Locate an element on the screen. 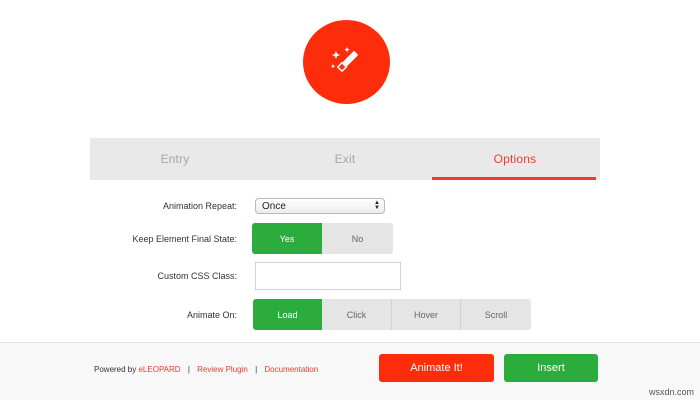 This screenshot has width=700, height=400. custom-css-class-label: Custom CSS Class: is located at coordinates (197, 276).